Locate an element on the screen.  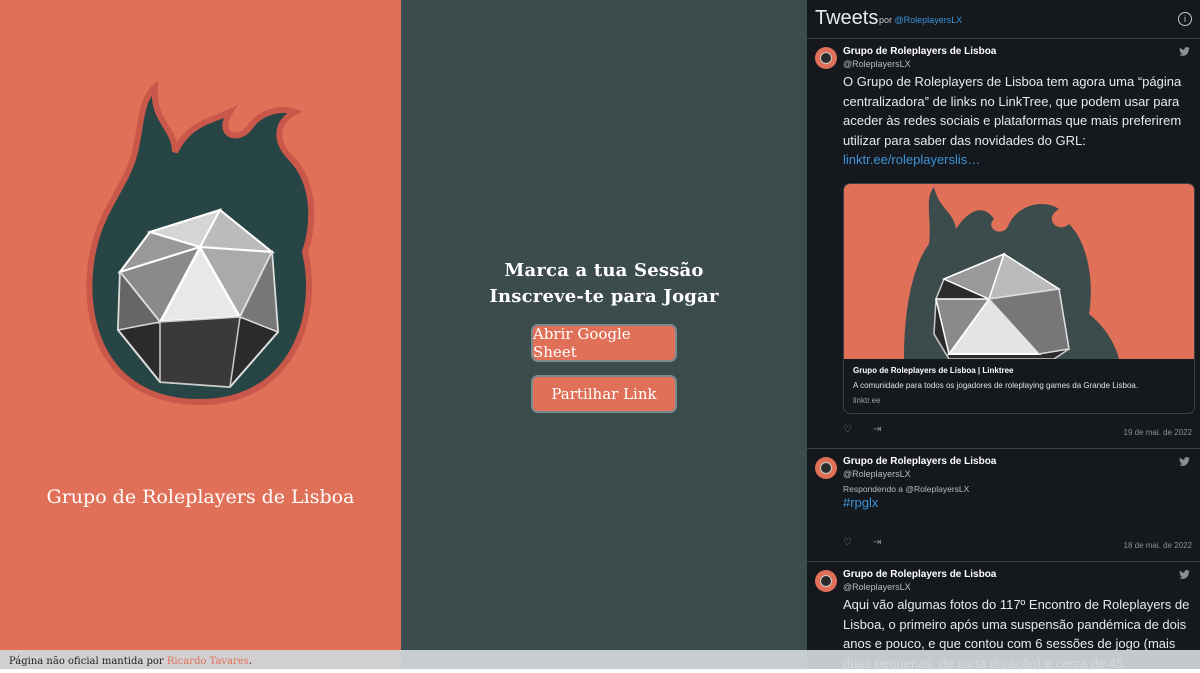
tweet-date: 19 de mai. de 2022 is located at coordinates (1158, 432).